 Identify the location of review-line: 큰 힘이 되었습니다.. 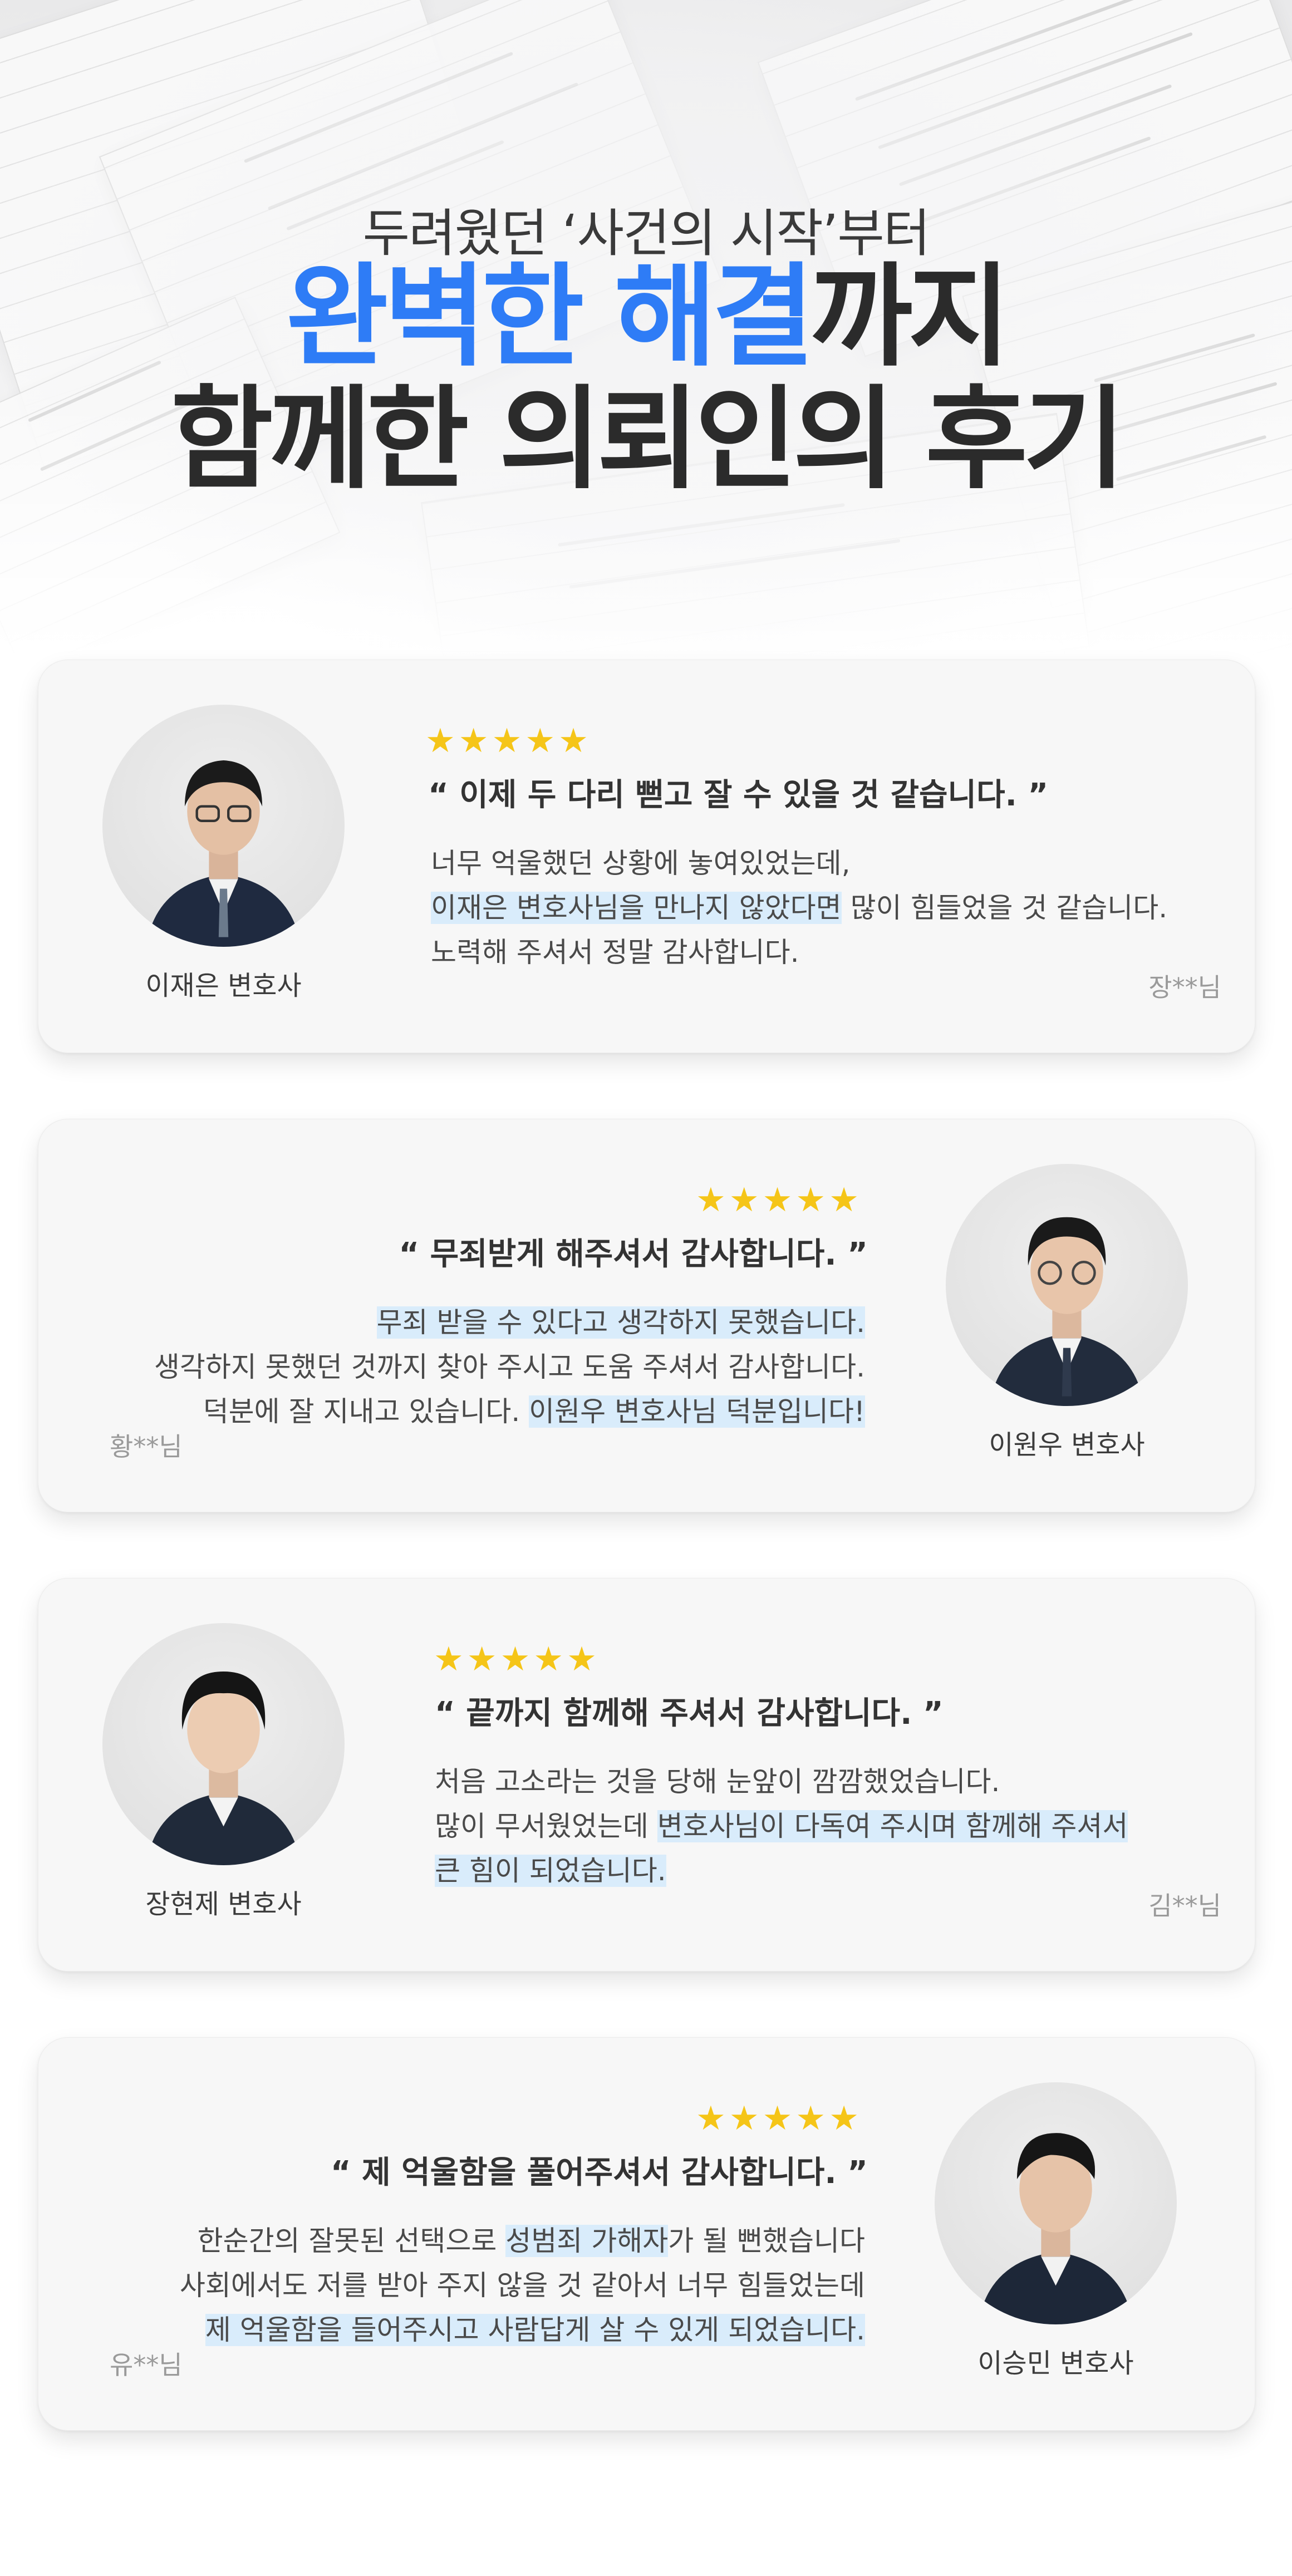
(781, 1871).